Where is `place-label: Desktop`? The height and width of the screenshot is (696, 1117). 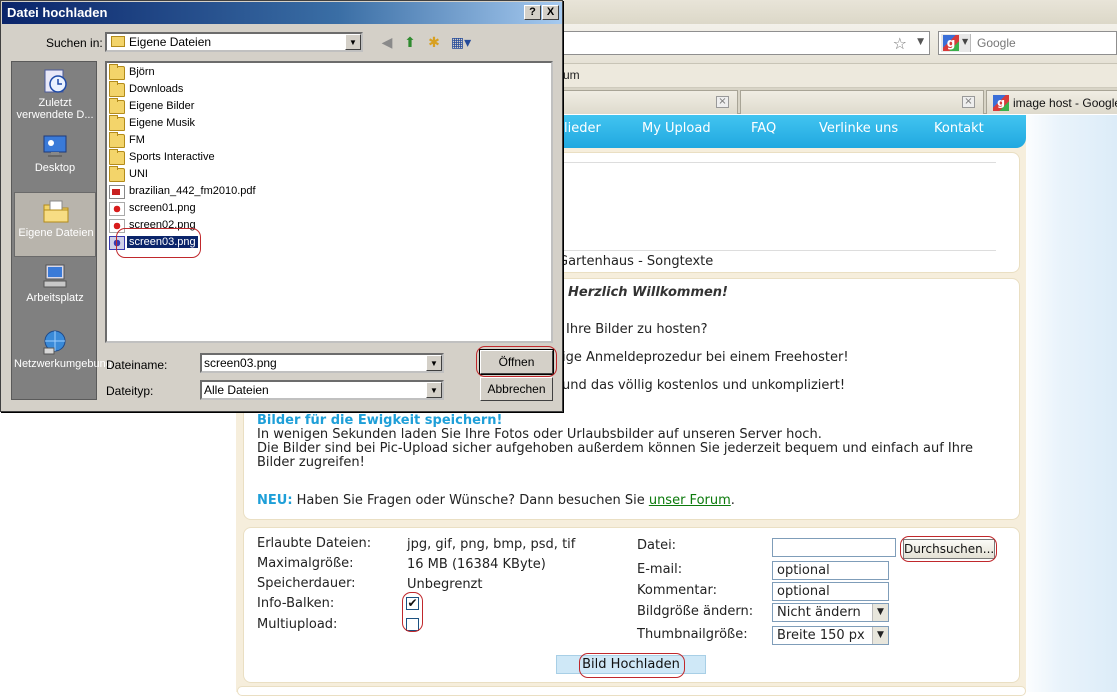
place-label: Desktop is located at coordinates (55, 168).